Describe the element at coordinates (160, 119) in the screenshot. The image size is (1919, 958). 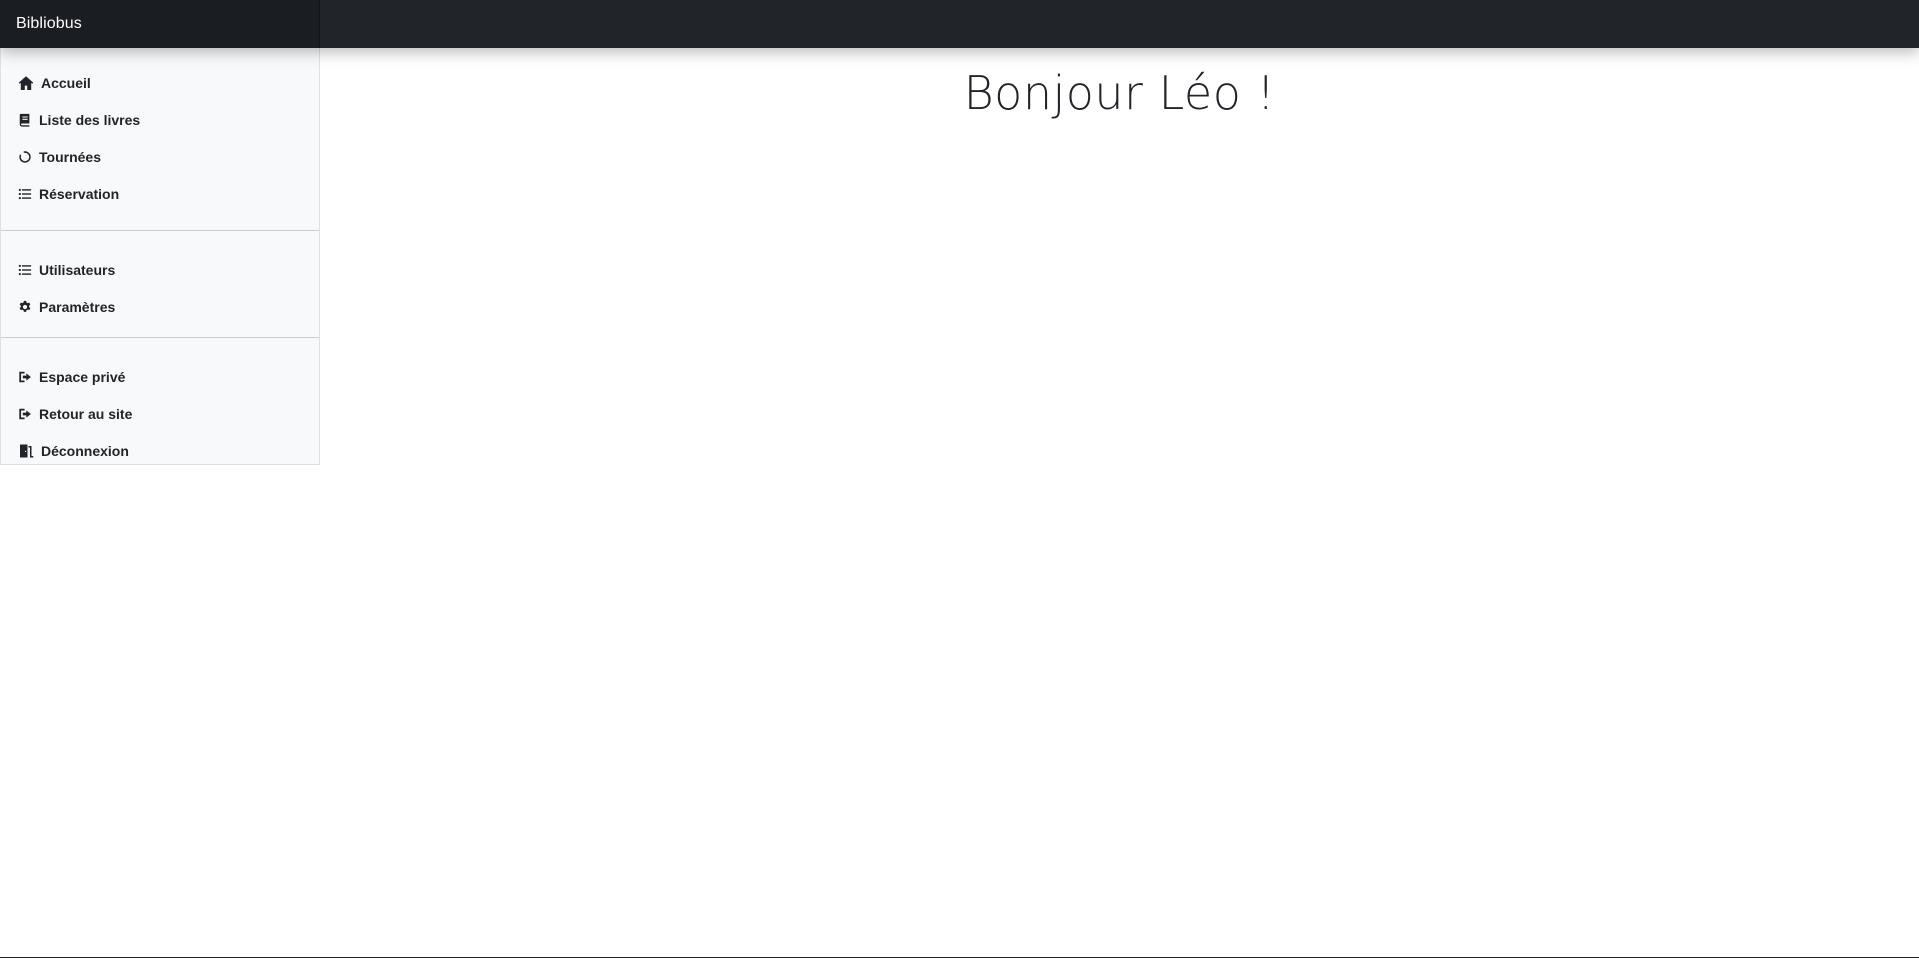
I see `sidebar-item-liste-des-livres: Liste des livres` at that location.